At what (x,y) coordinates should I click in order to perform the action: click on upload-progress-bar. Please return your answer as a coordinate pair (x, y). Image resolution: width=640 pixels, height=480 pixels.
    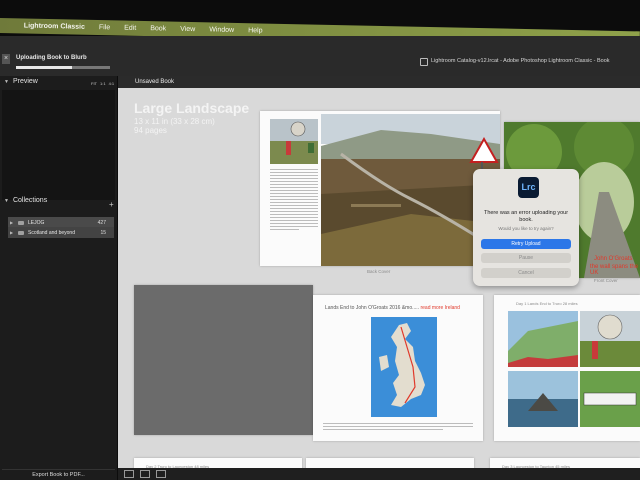
    Looking at the image, I should click on (63, 67).